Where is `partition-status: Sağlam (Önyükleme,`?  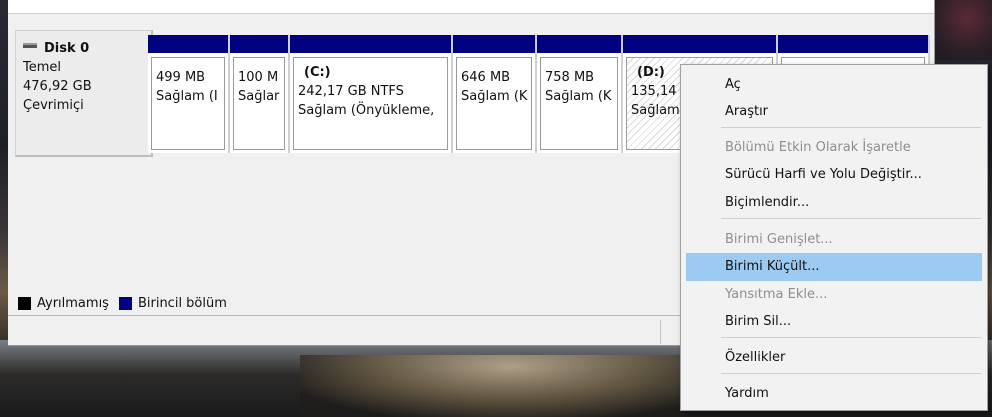
partition-status: Sağlam (Önyükleme, is located at coordinates (366, 110).